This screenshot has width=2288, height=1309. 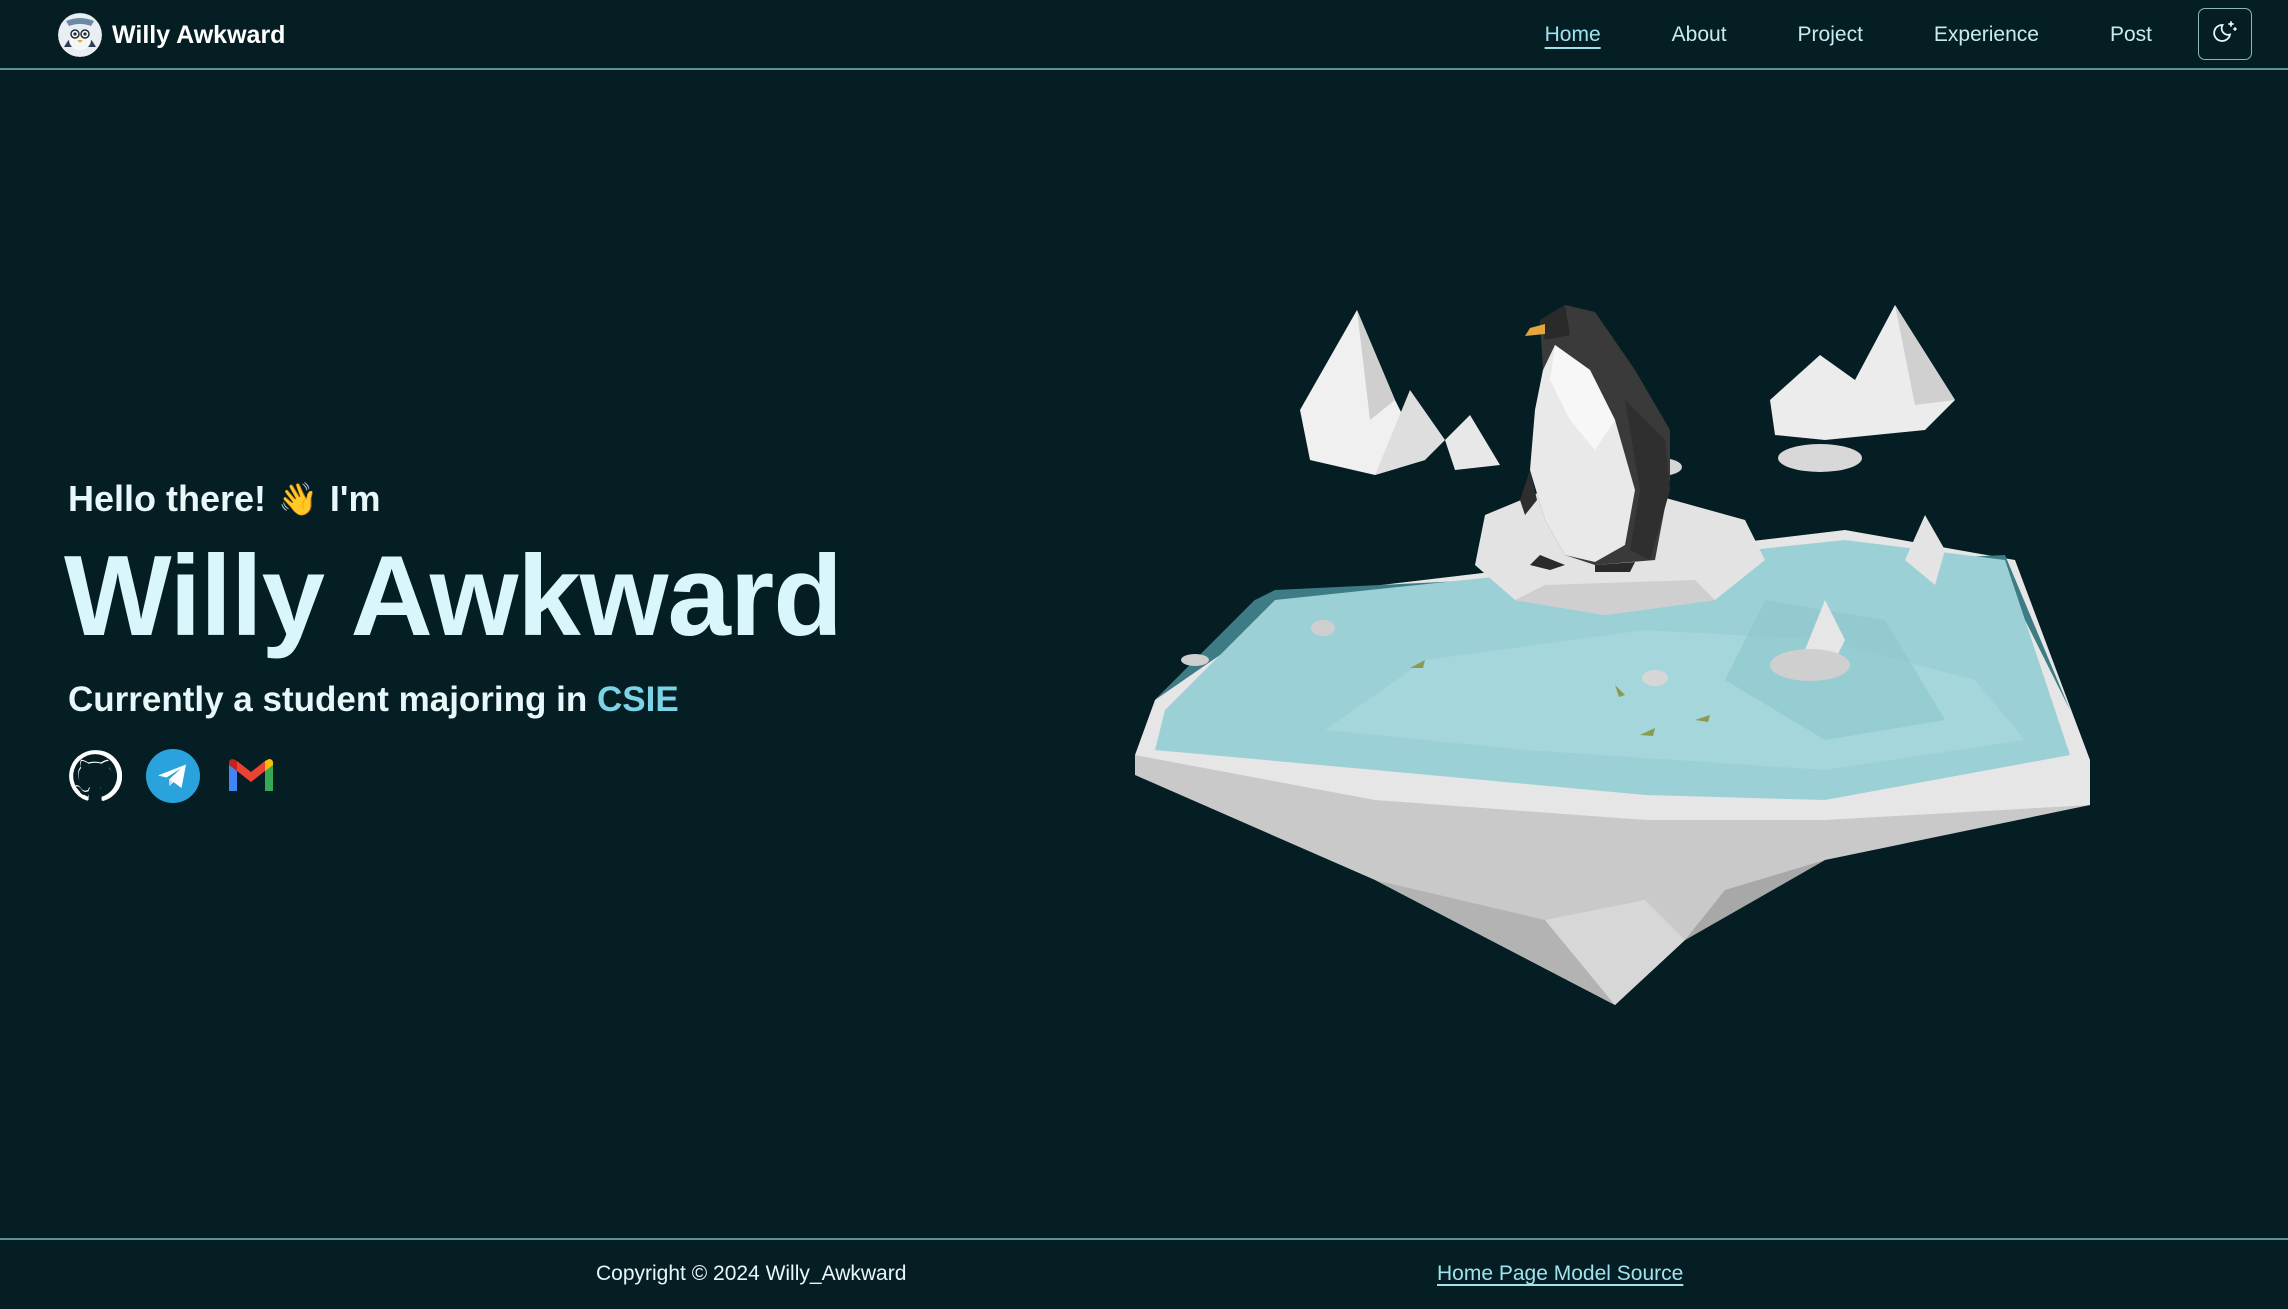 I want to click on telegram-link, so click(x=173, y=778).